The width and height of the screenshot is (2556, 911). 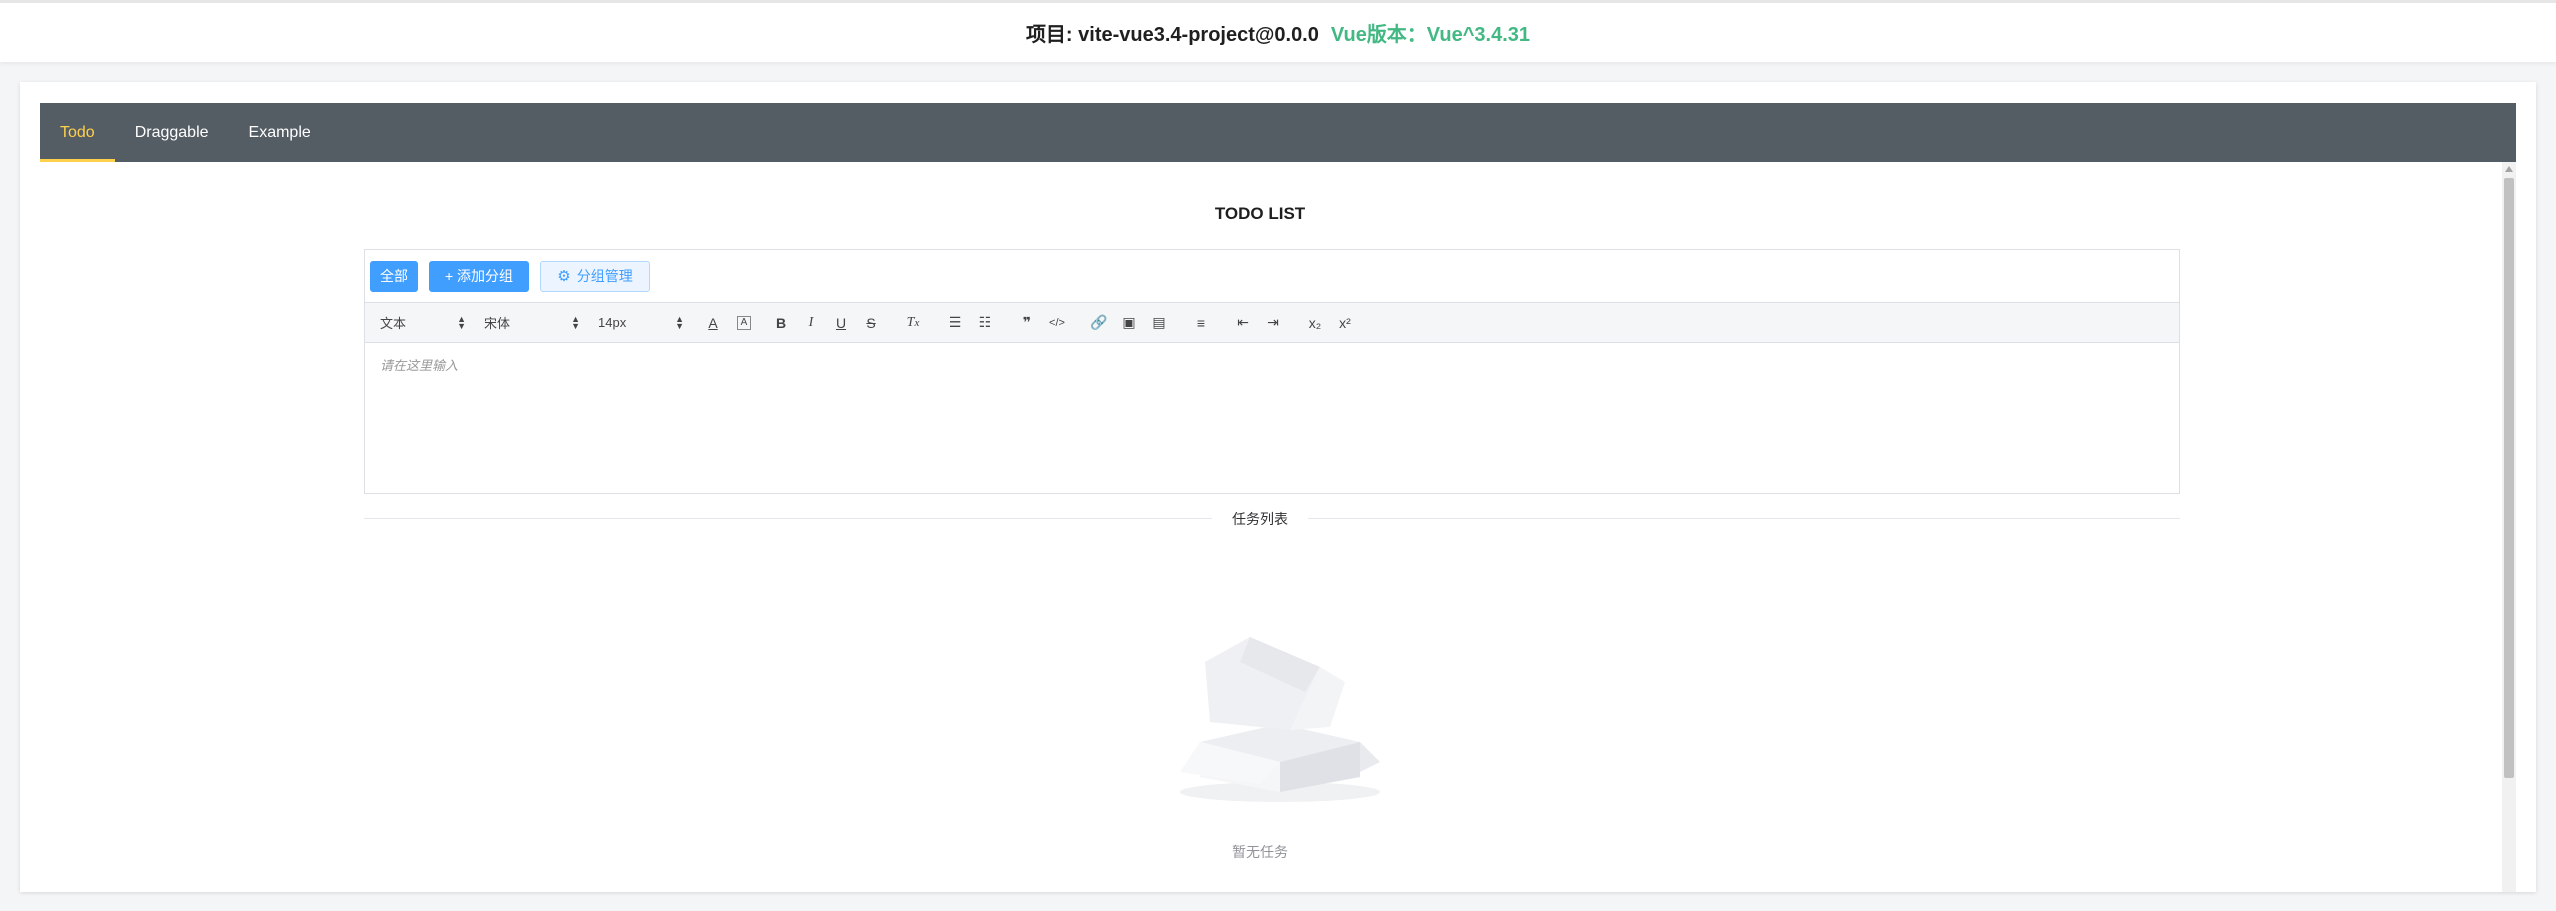 I want to click on ordered-list-icon: ☰, so click(x=955, y=323).